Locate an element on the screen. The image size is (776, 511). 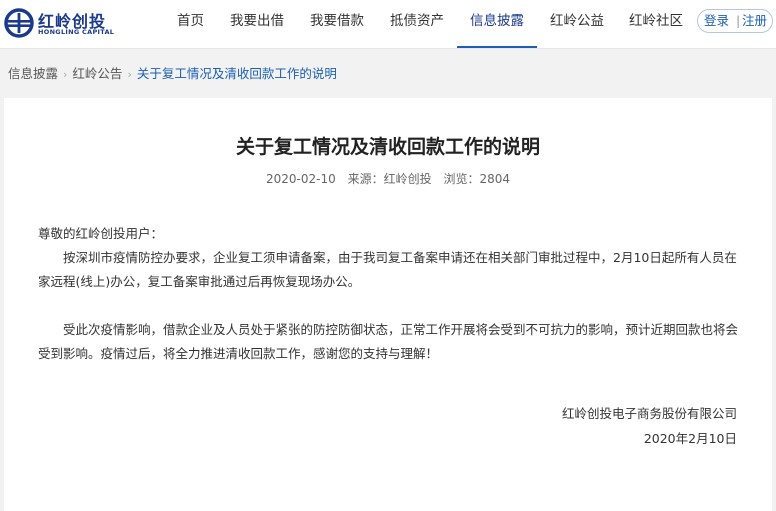
nav-community: 红岭社区 is located at coordinates (656, 23).